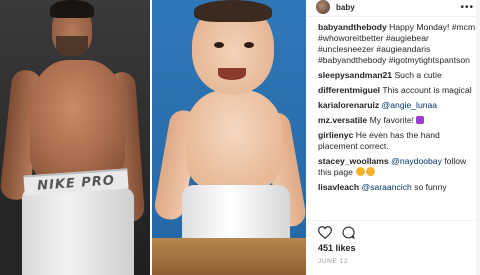 The image size is (480, 275). Describe the element at coordinates (72, 9) in the screenshot. I see `man-hair` at that location.